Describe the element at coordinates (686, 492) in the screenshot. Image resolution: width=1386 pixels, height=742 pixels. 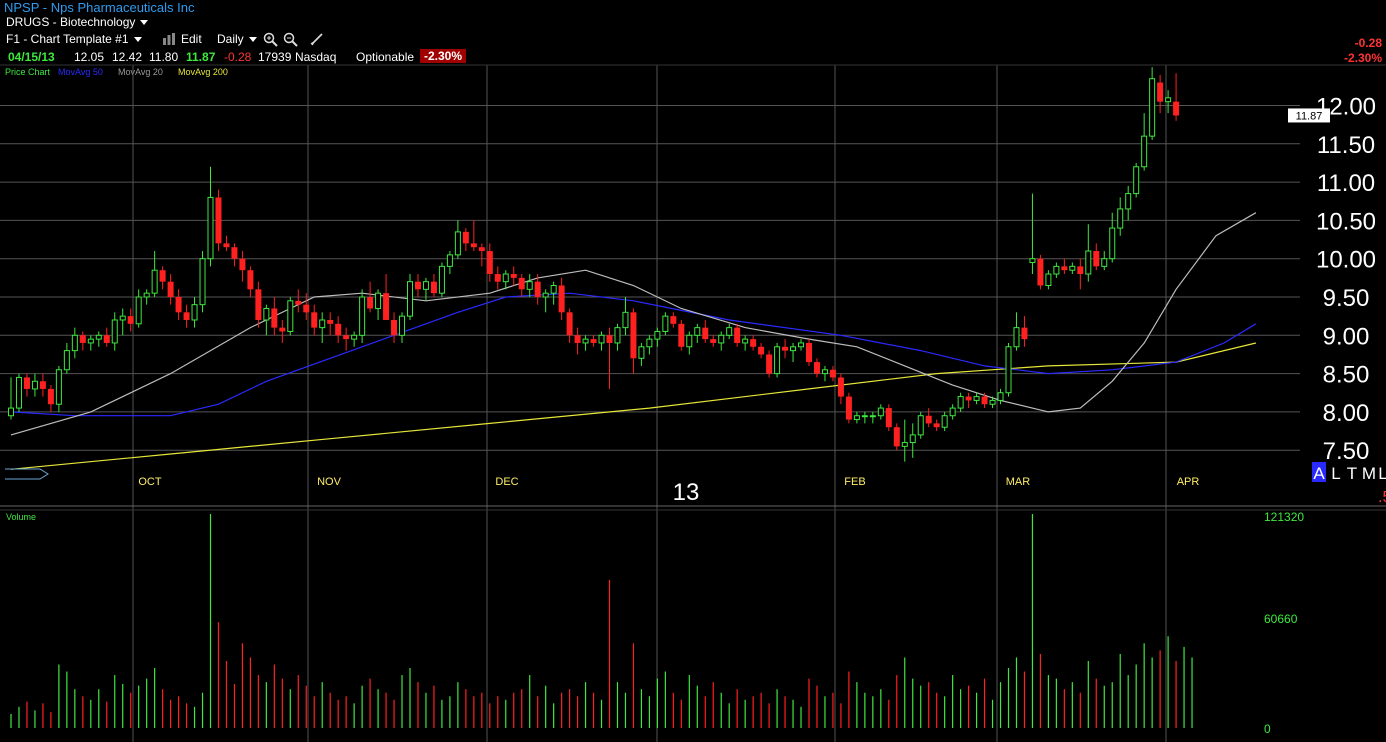
I see `x-axis-label: 13` at that location.